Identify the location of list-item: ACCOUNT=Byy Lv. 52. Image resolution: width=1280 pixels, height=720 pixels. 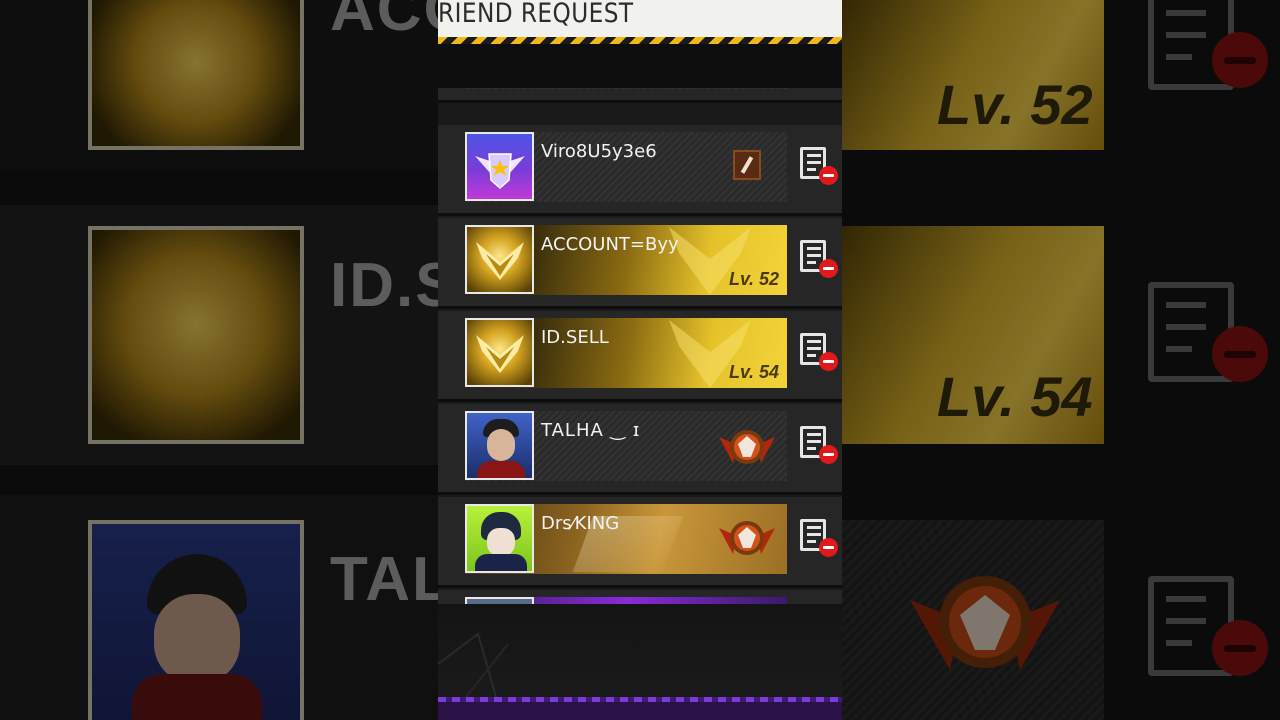
(640, 264).